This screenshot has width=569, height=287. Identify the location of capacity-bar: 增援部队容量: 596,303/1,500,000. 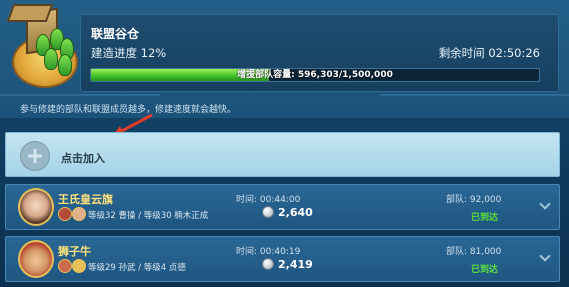
(315, 75).